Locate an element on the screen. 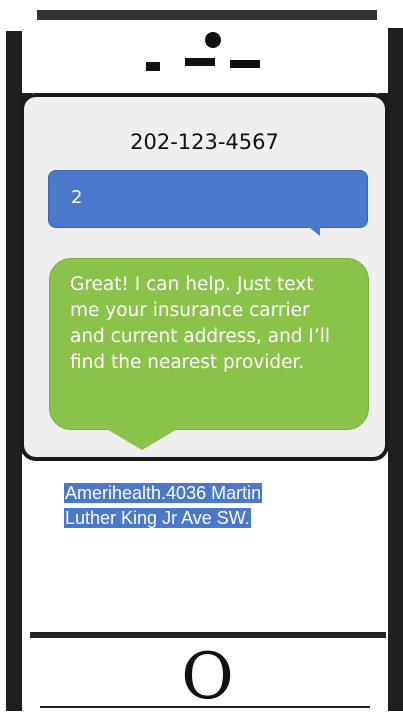 This screenshot has height=714, width=403. sent-message-bubble: 2 is located at coordinates (208, 199).